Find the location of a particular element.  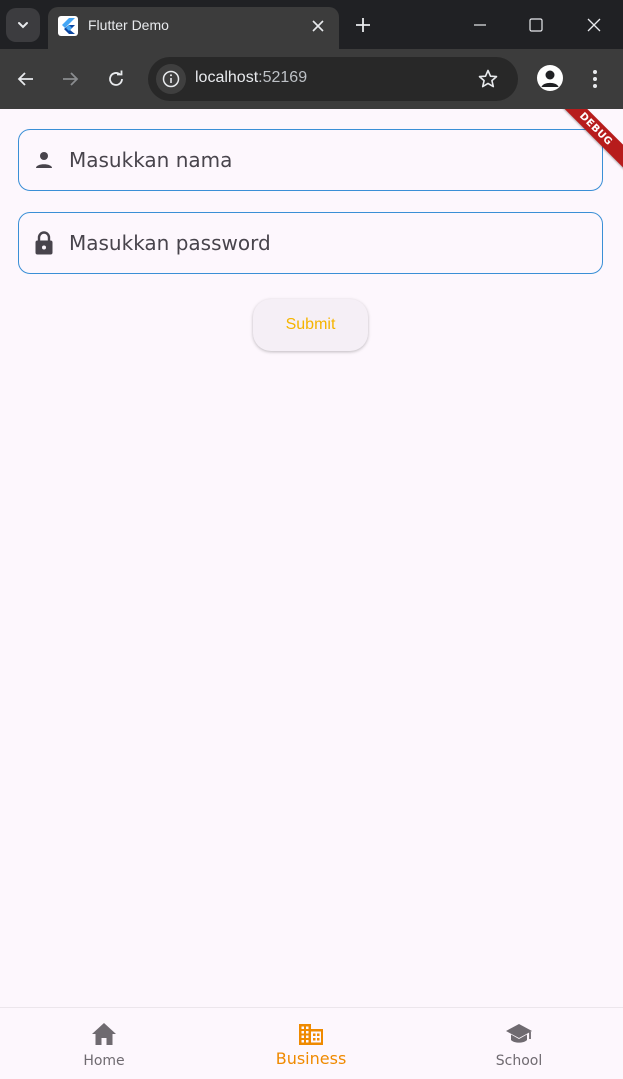

maximize-icon is located at coordinates (536, 25).